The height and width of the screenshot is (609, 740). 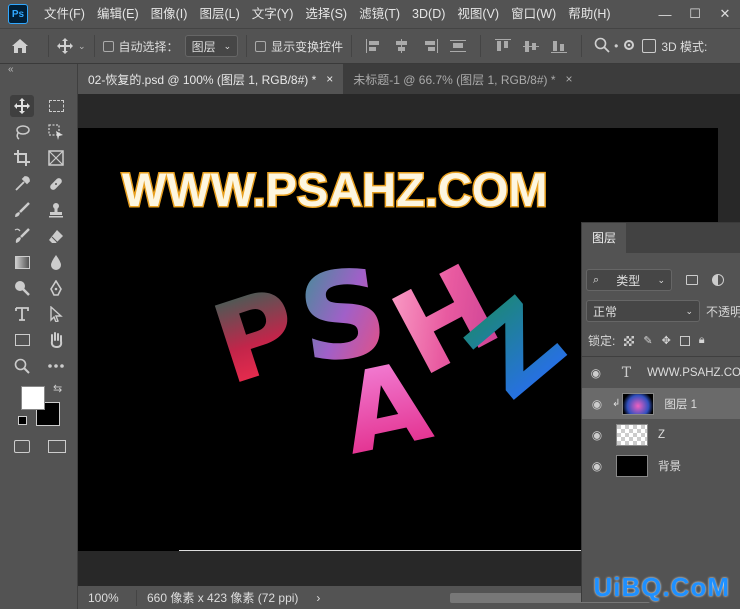 What do you see at coordinates (326, 14) in the screenshot?
I see `menu-select: 选择(S)` at bounding box center [326, 14].